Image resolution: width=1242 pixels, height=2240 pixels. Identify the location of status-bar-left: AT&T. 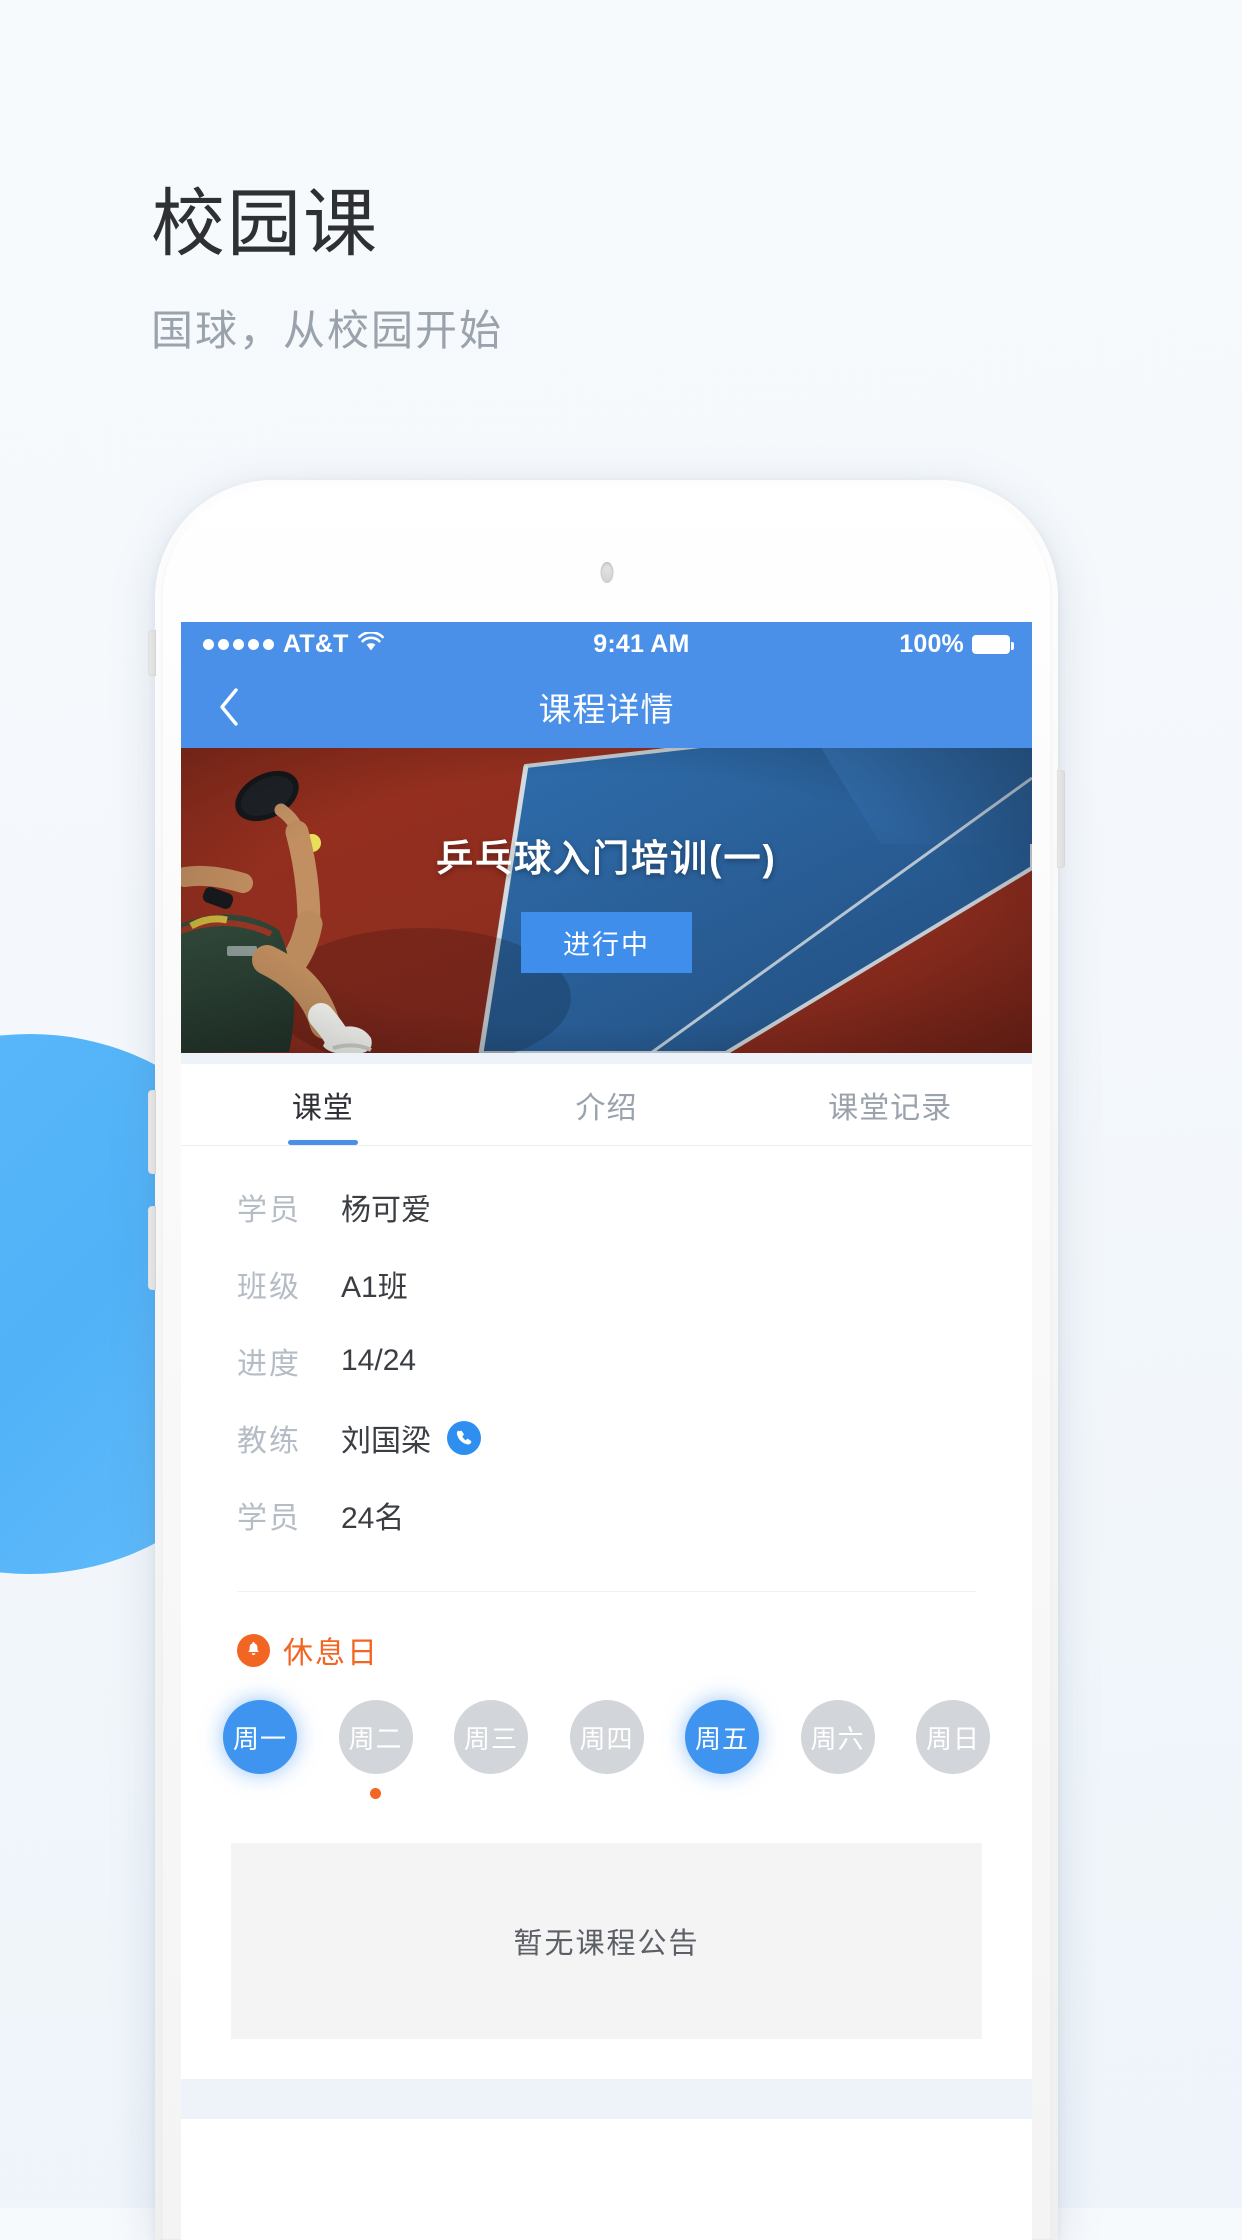
(293, 644).